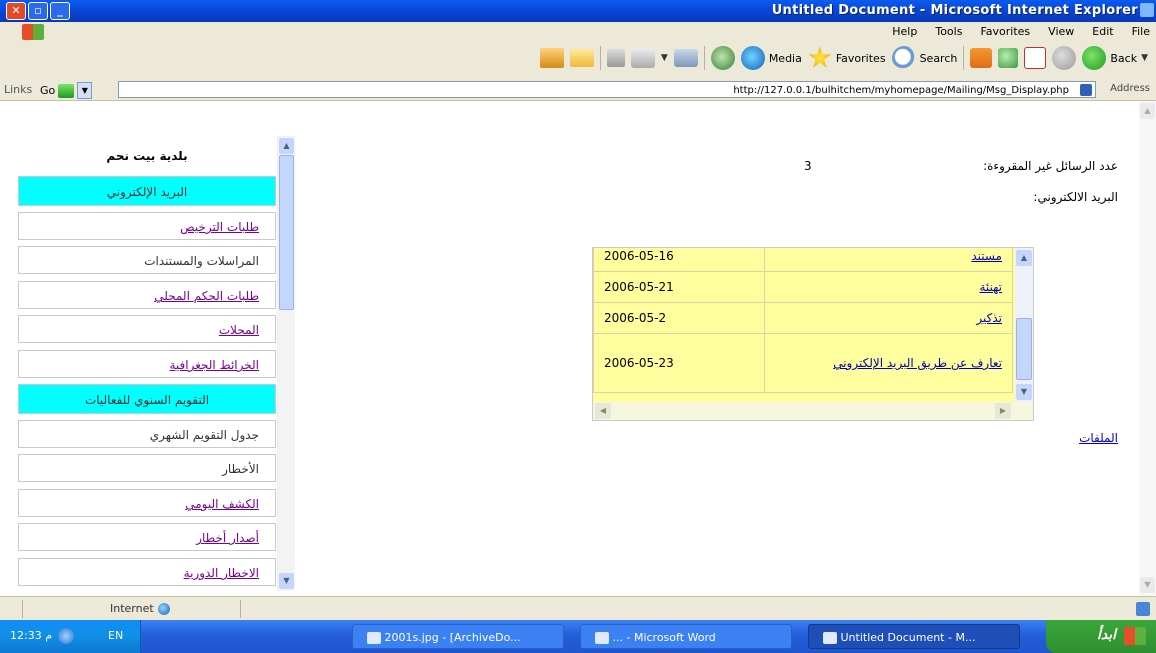 Image resolution: width=1156 pixels, height=653 pixels. I want to click on history-button, so click(722, 58).